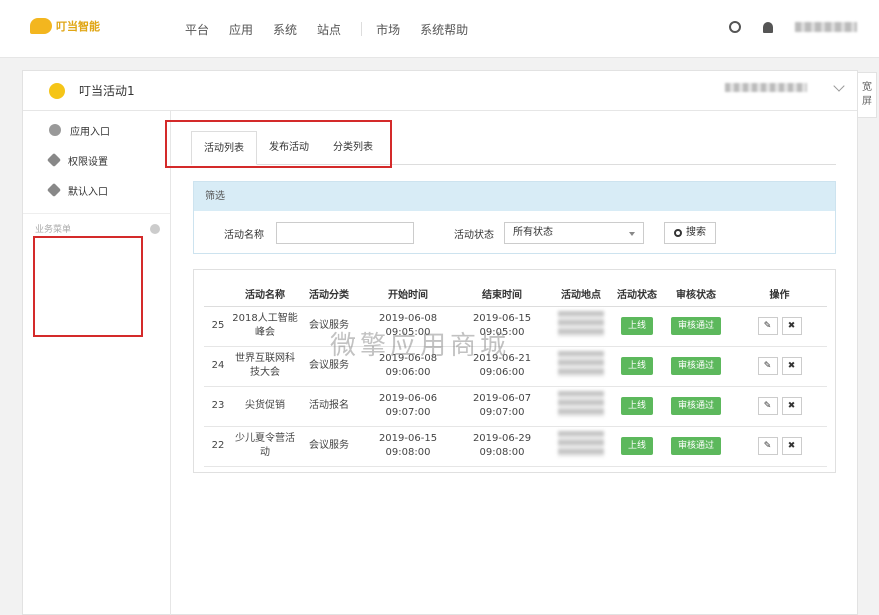 Image resolution: width=879 pixels, height=615 pixels. What do you see at coordinates (696, 232) in the screenshot?
I see `search-label: 搜索` at bounding box center [696, 232].